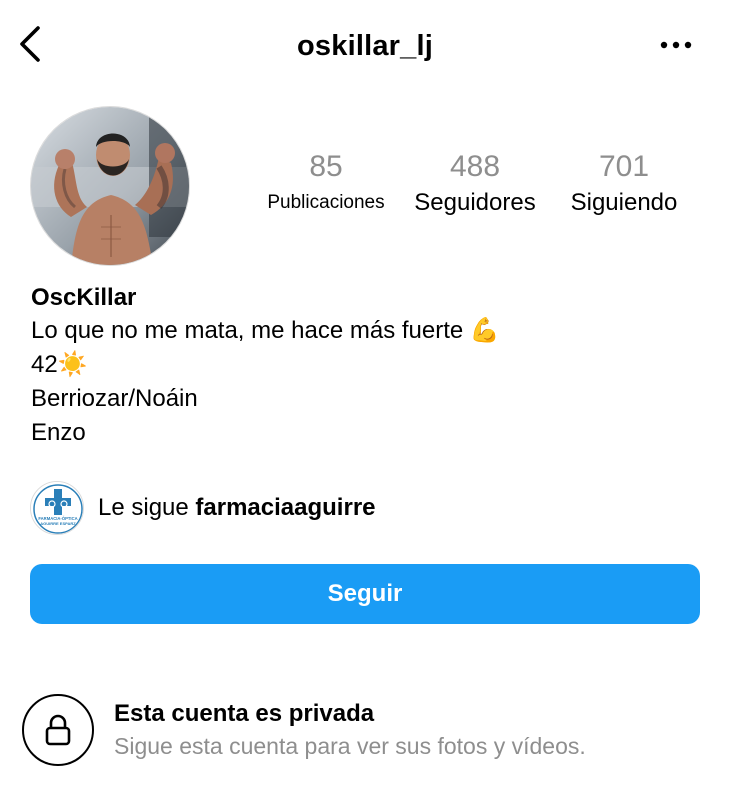 The height and width of the screenshot is (800, 730). Describe the element at coordinates (624, 202) in the screenshot. I see `following-count-label: Siguiendo` at that location.